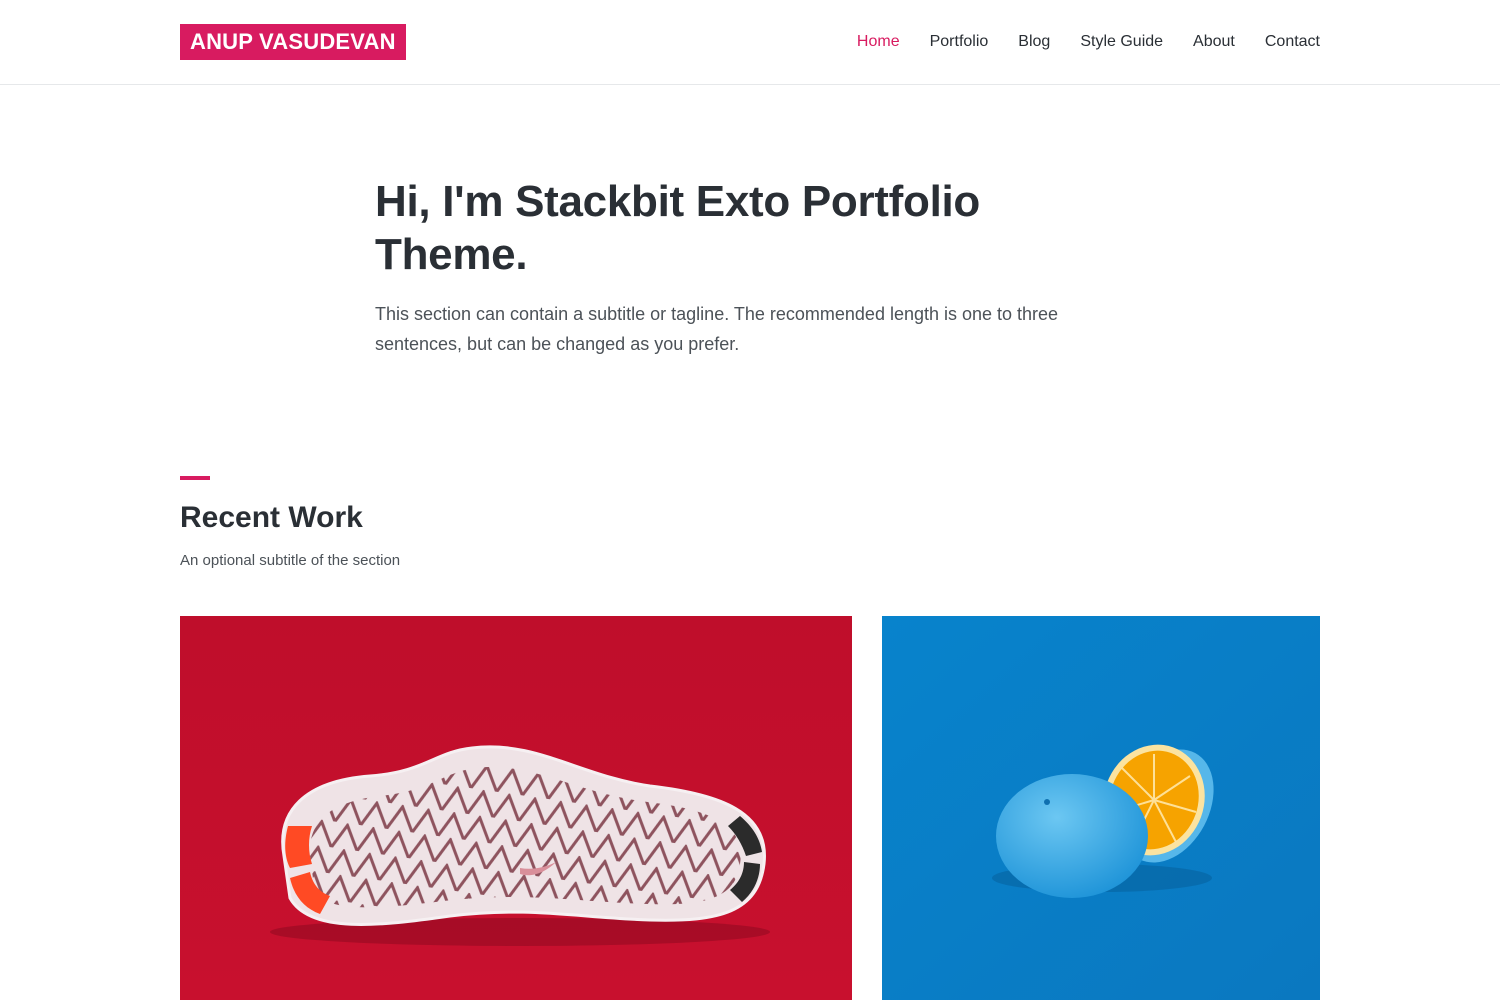 Image resolution: width=1500 pixels, height=1000 pixels. I want to click on nav-style-guide: Style Guide, so click(1121, 42).